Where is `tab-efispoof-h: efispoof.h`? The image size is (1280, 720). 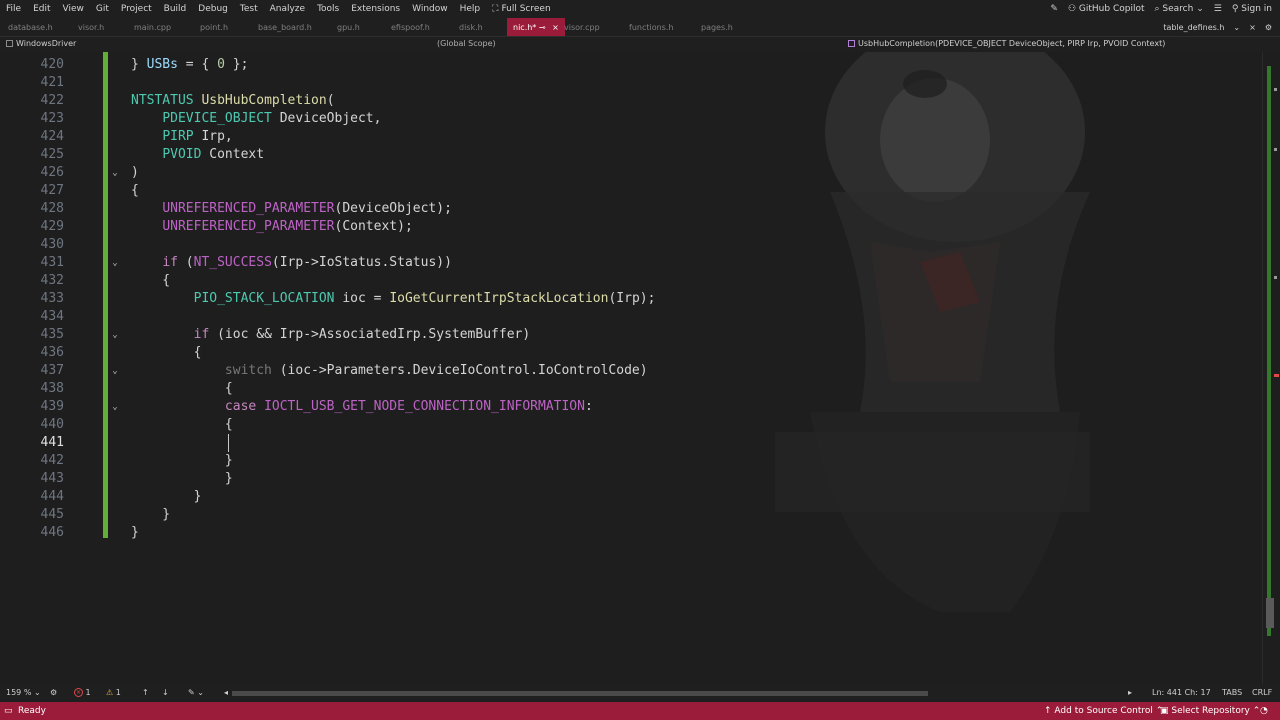 tab-efispoof-h: efispoof.h is located at coordinates (410, 27).